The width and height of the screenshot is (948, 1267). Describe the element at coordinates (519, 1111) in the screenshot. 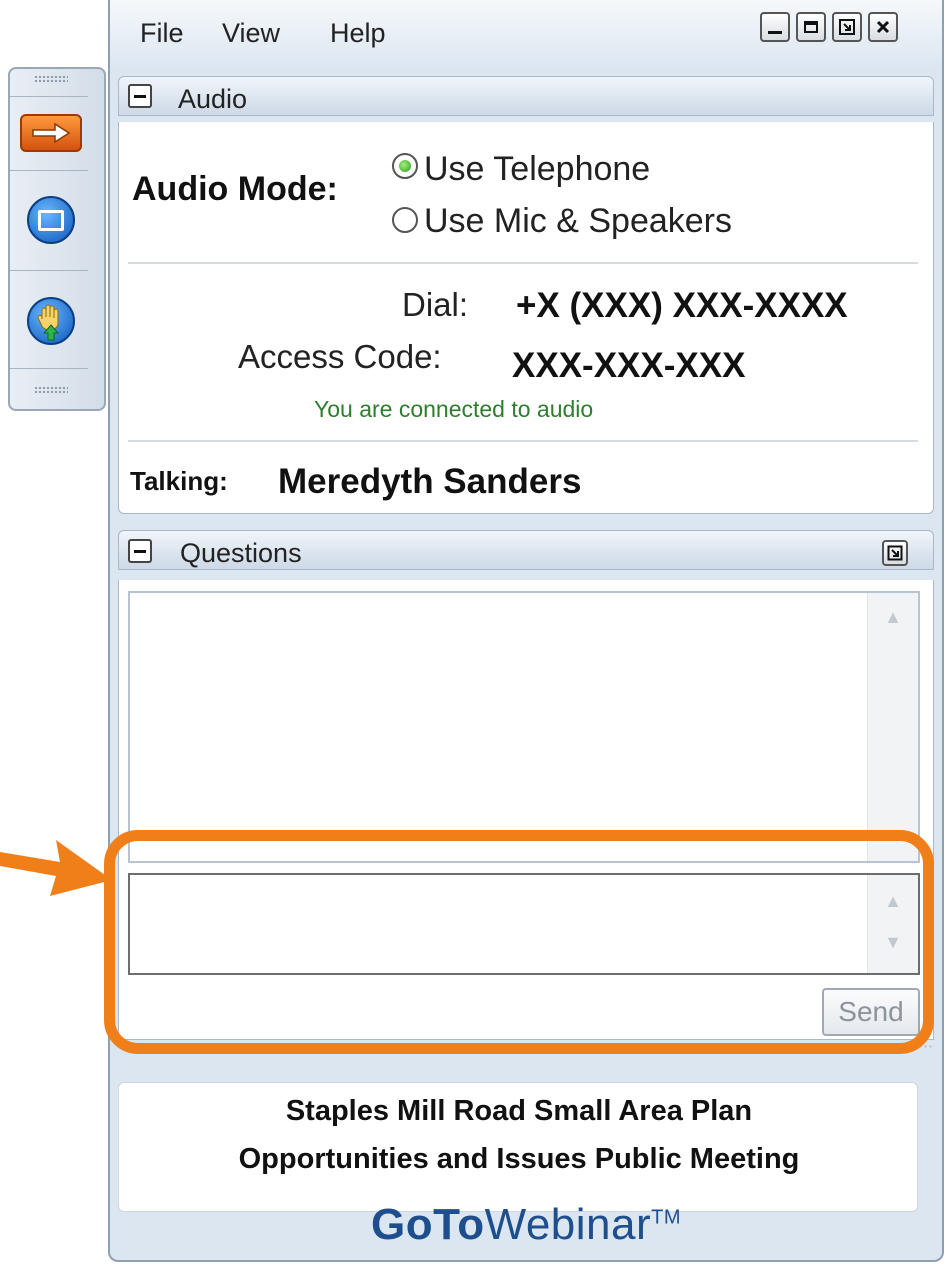

I see `meeting-title-line1: Staples Mill Road Small Area Plan` at that location.